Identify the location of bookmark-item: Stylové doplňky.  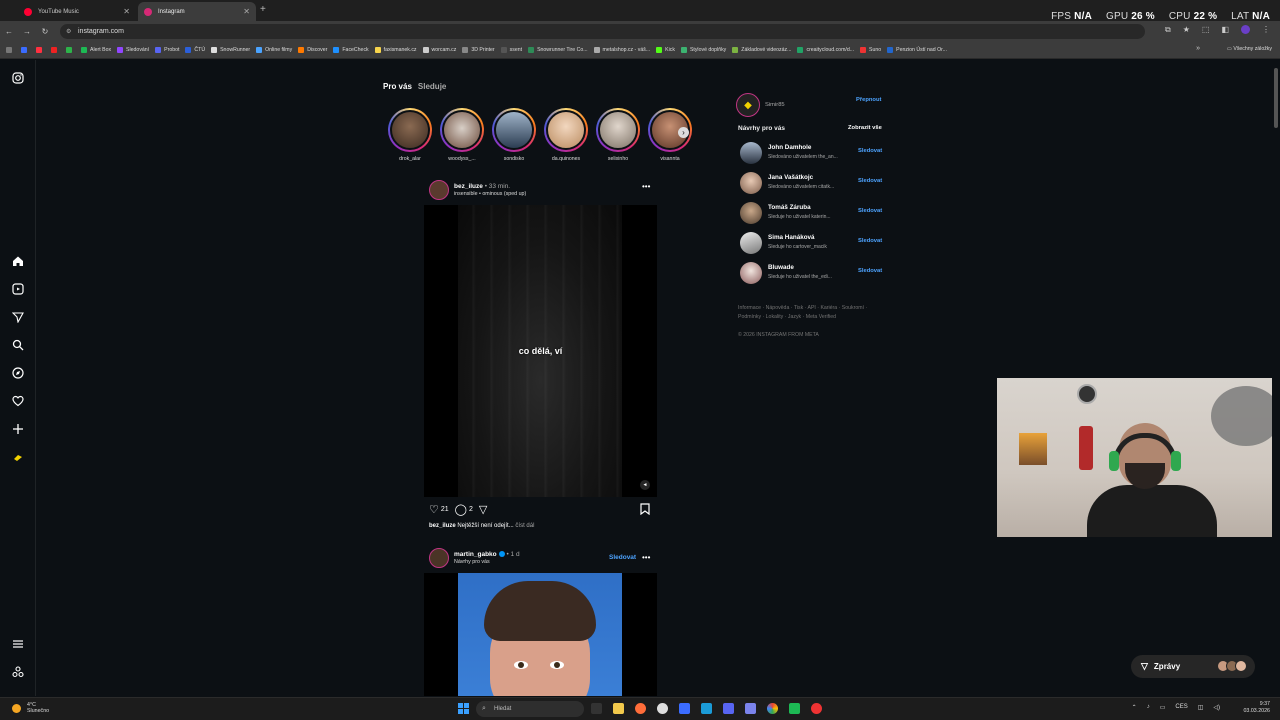
(703, 49).